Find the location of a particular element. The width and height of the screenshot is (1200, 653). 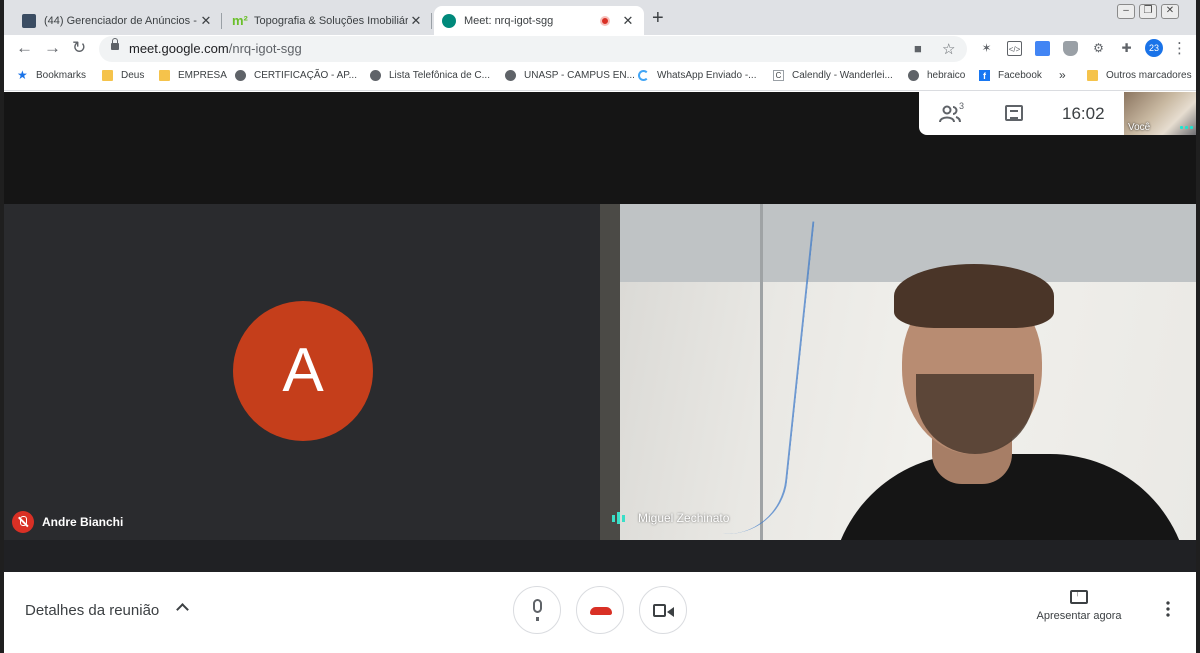

facebook-icon: f is located at coordinates (984, 75).